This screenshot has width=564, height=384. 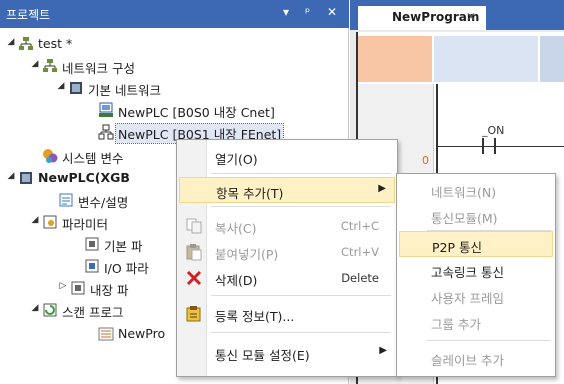 I want to click on cnet-module-icon, so click(x=106, y=109).